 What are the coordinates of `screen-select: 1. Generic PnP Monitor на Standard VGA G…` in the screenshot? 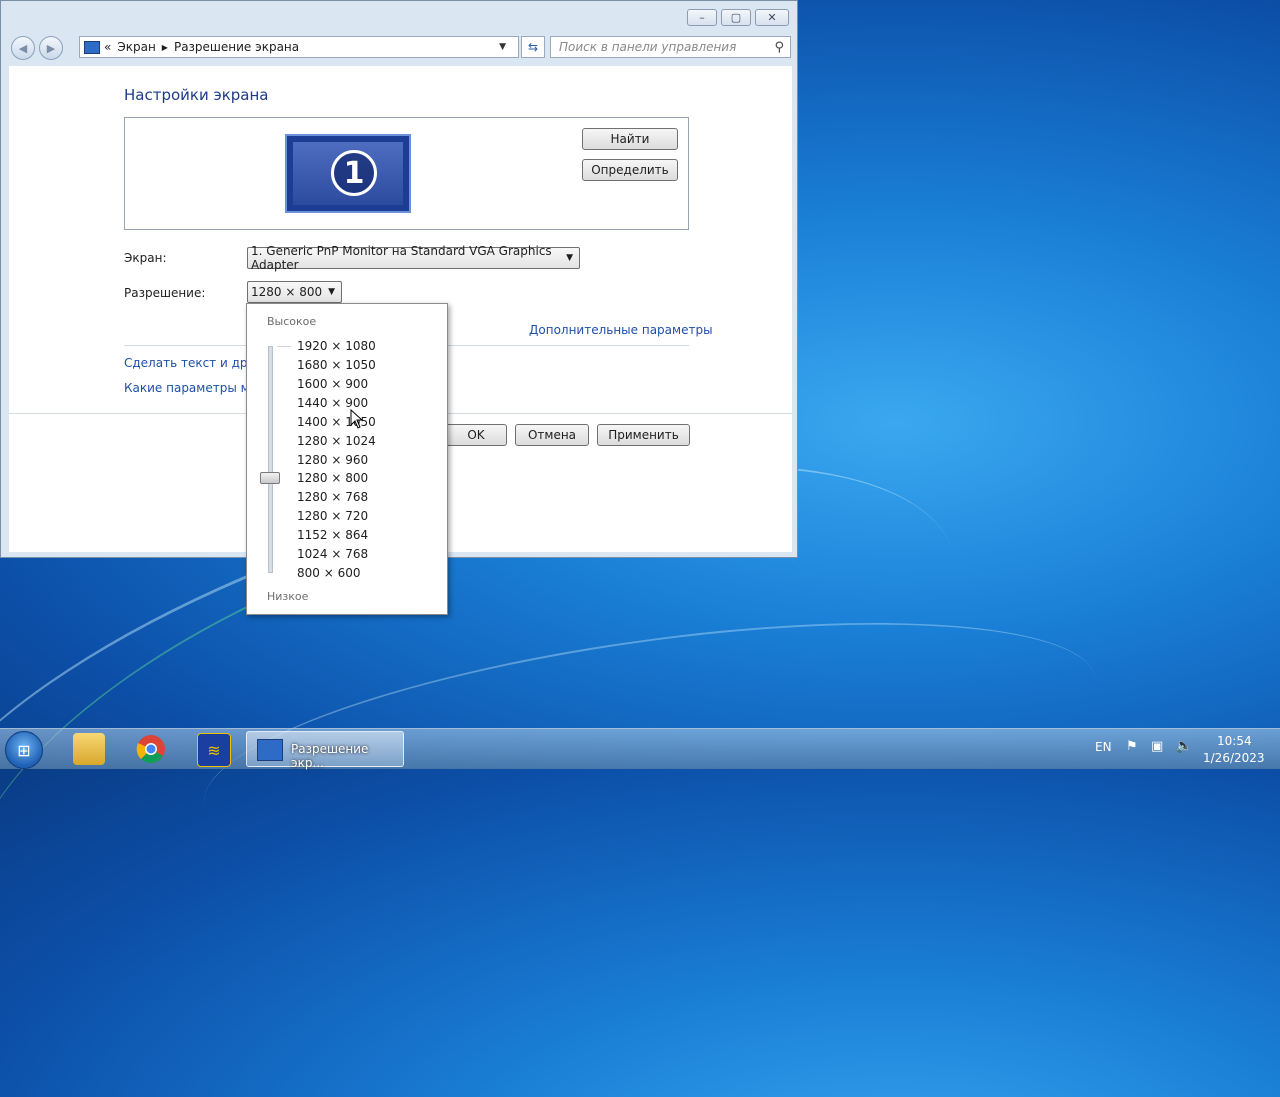 It's located at (413, 258).